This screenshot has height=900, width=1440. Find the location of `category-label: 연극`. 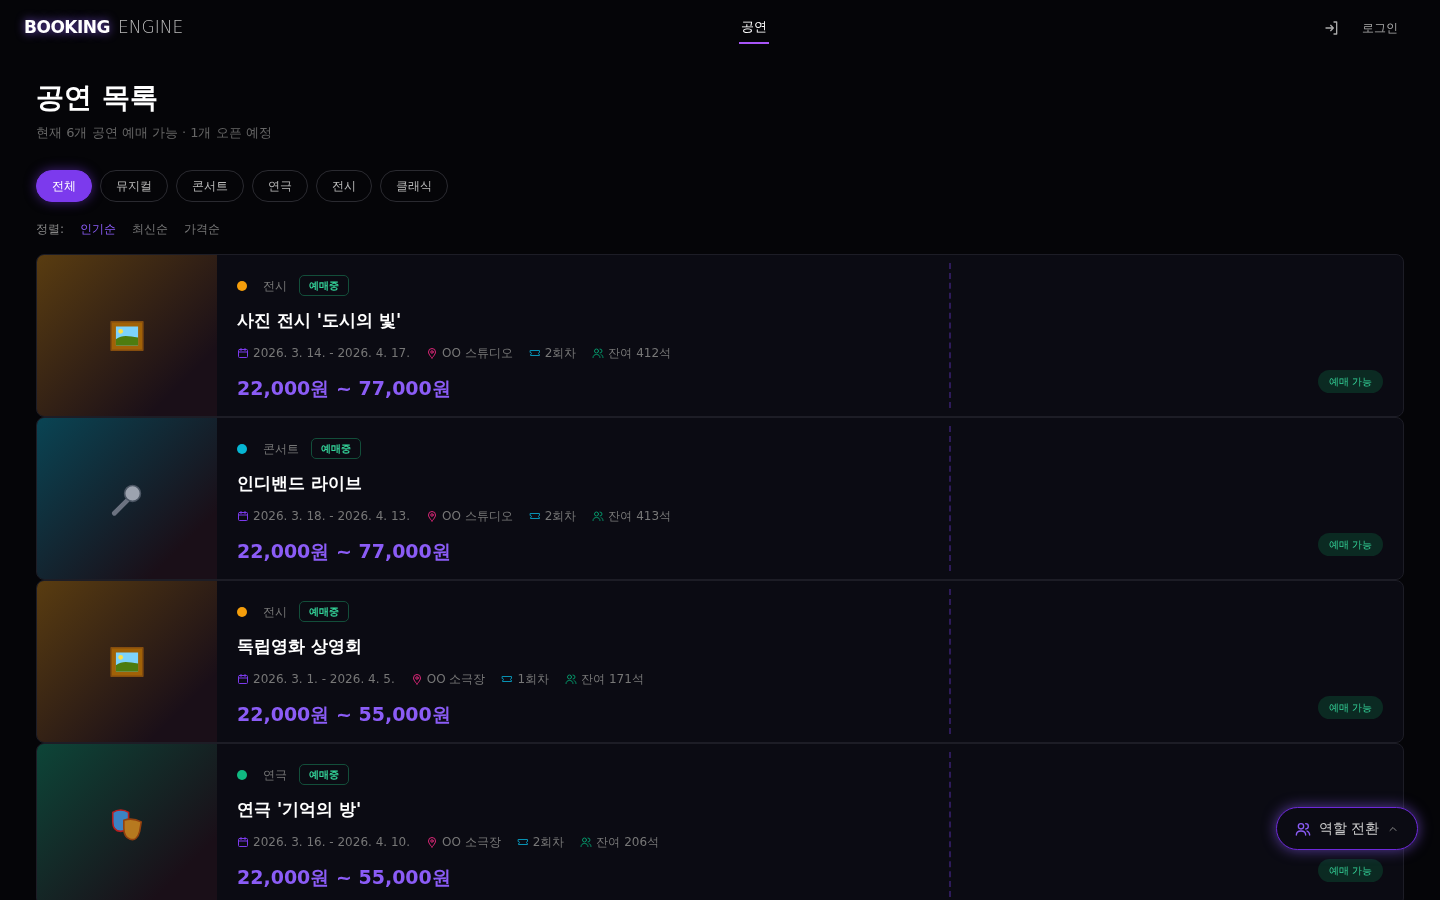

category-label: 연극 is located at coordinates (275, 775).